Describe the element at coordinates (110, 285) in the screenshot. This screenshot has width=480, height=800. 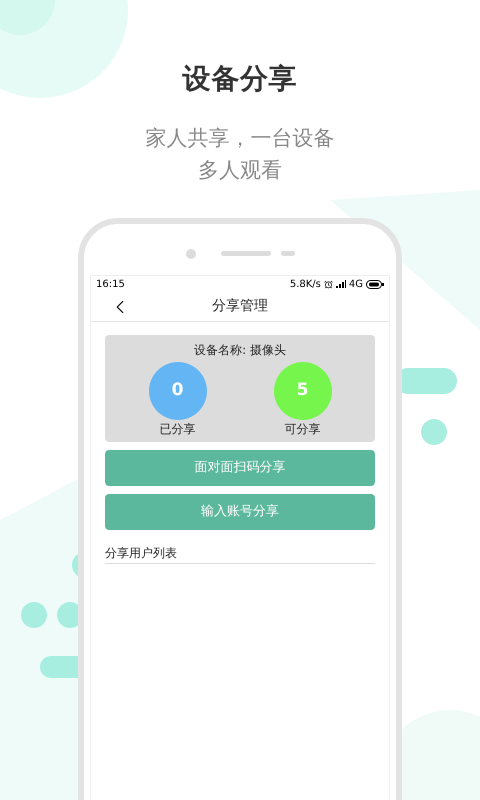
I see `status-time: 16:15` at that location.